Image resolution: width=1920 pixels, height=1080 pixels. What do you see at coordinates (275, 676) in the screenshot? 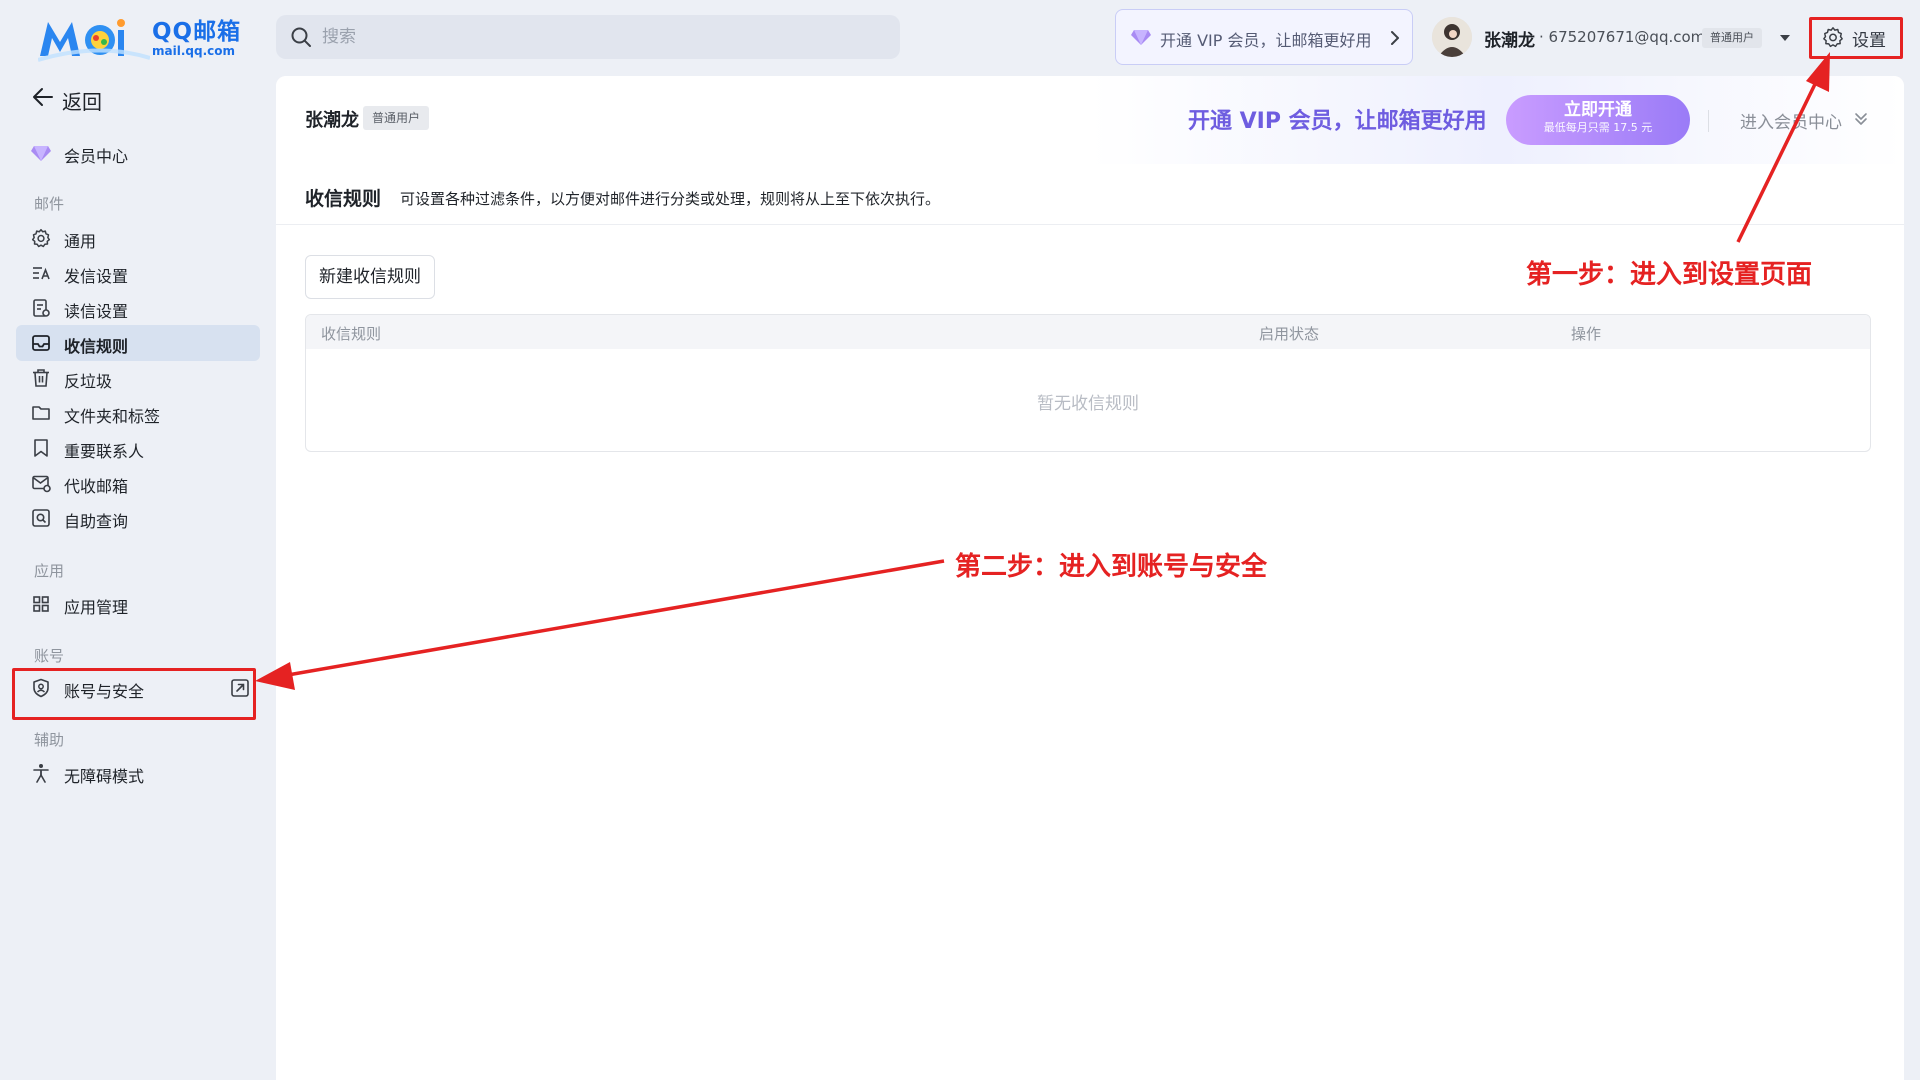
I see `annotation-arrow-2-head` at bounding box center [275, 676].